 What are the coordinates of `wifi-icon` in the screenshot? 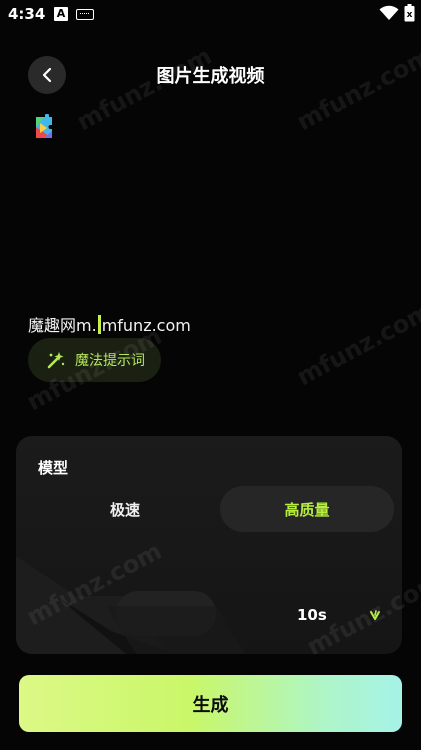 It's located at (389, 12).